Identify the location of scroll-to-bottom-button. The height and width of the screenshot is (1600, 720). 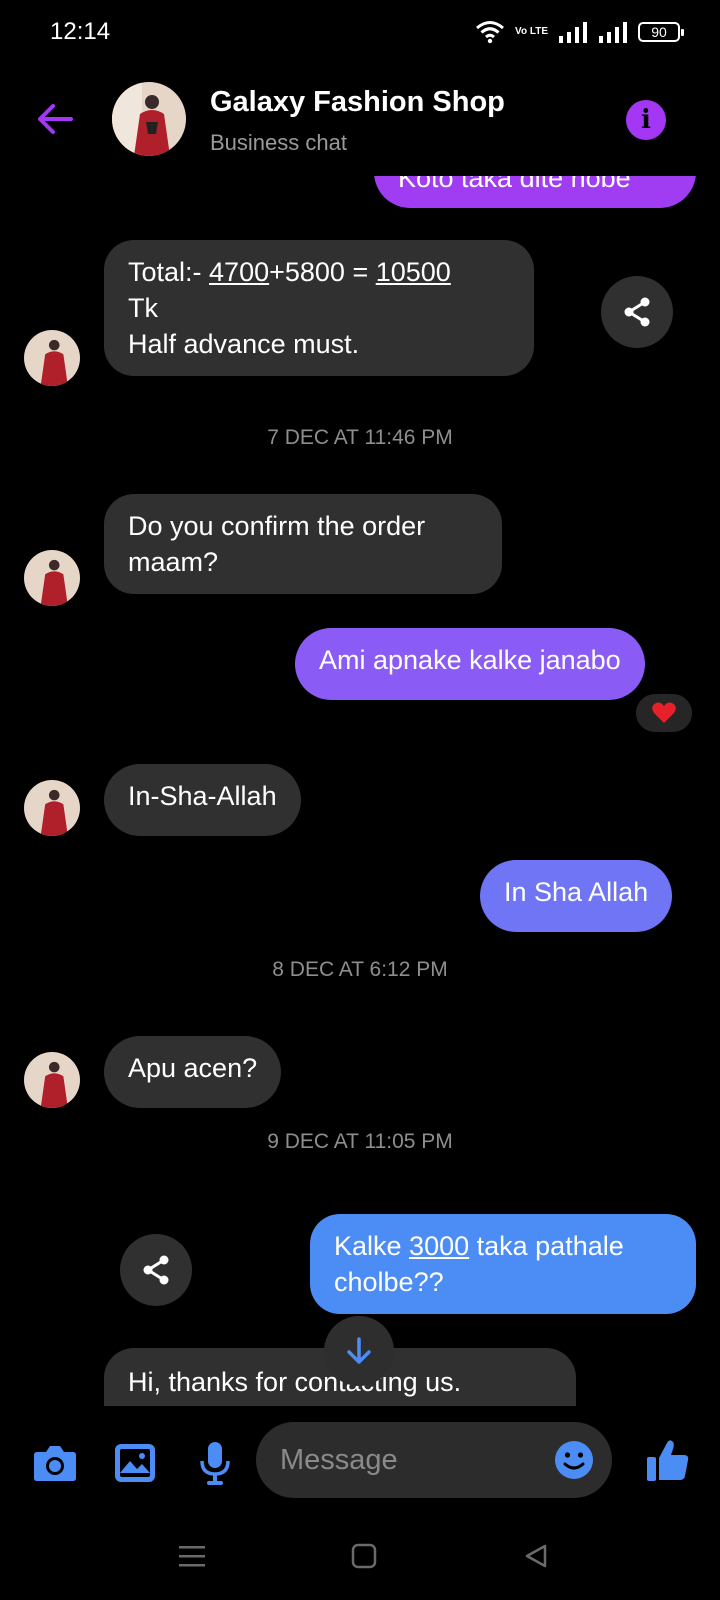
(359, 1351).